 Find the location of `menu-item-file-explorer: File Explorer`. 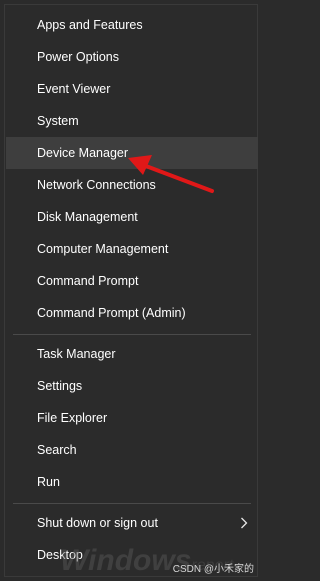

menu-item-file-explorer: File Explorer is located at coordinates (132, 418).